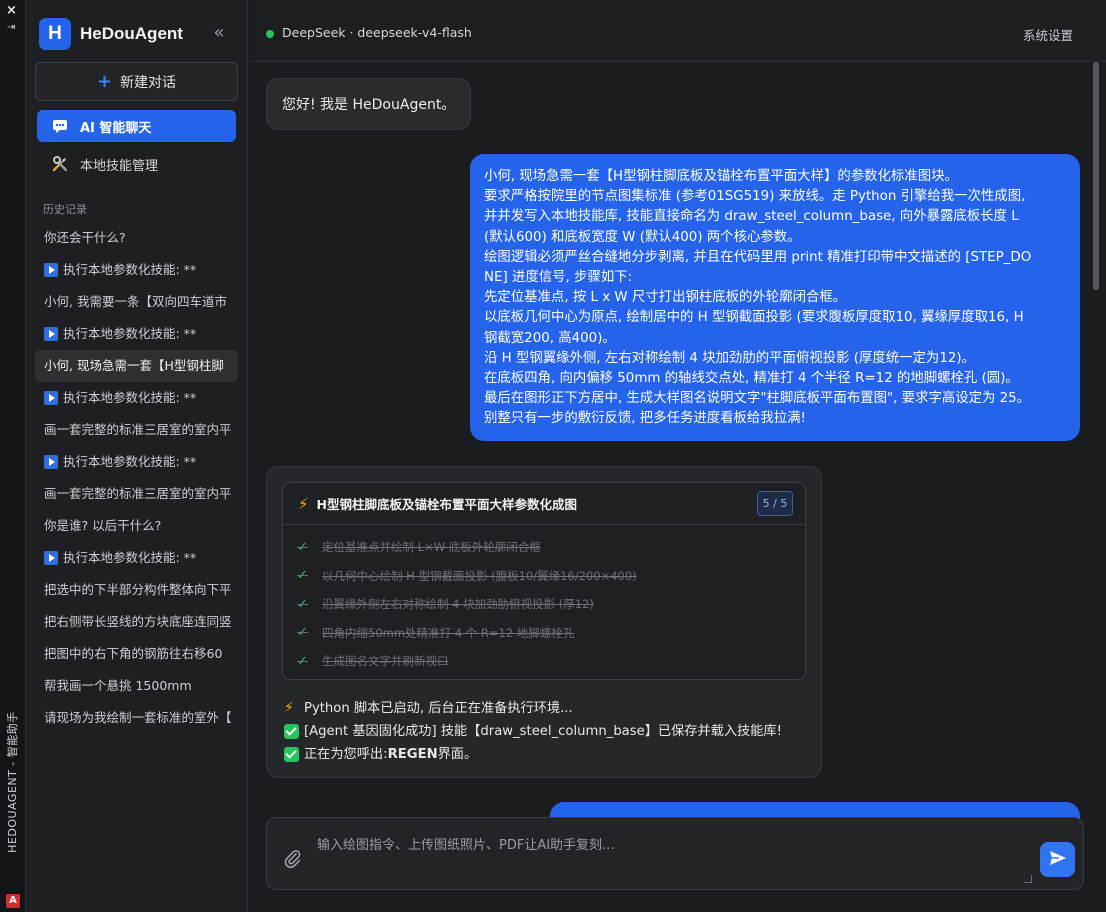 The width and height of the screenshot is (1106, 912). I want to click on history-item: 把选中的下半部分构件整体向下平, so click(136, 590).